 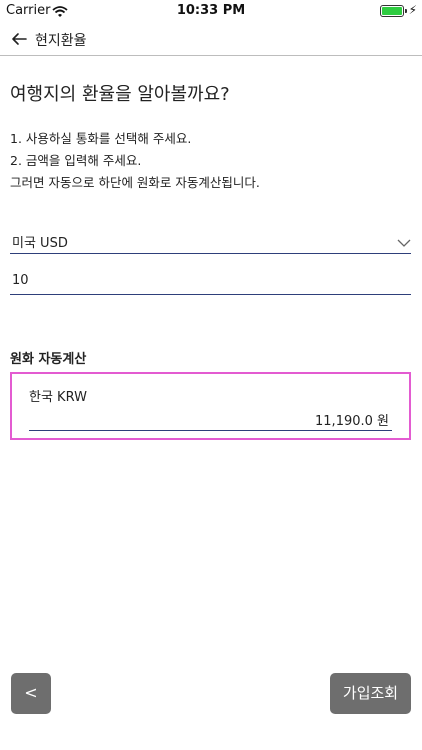 What do you see at coordinates (101, 138) in the screenshot?
I see `instruction-line: 1. 사용하실 통화를 선택해 주세요.` at bounding box center [101, 138].